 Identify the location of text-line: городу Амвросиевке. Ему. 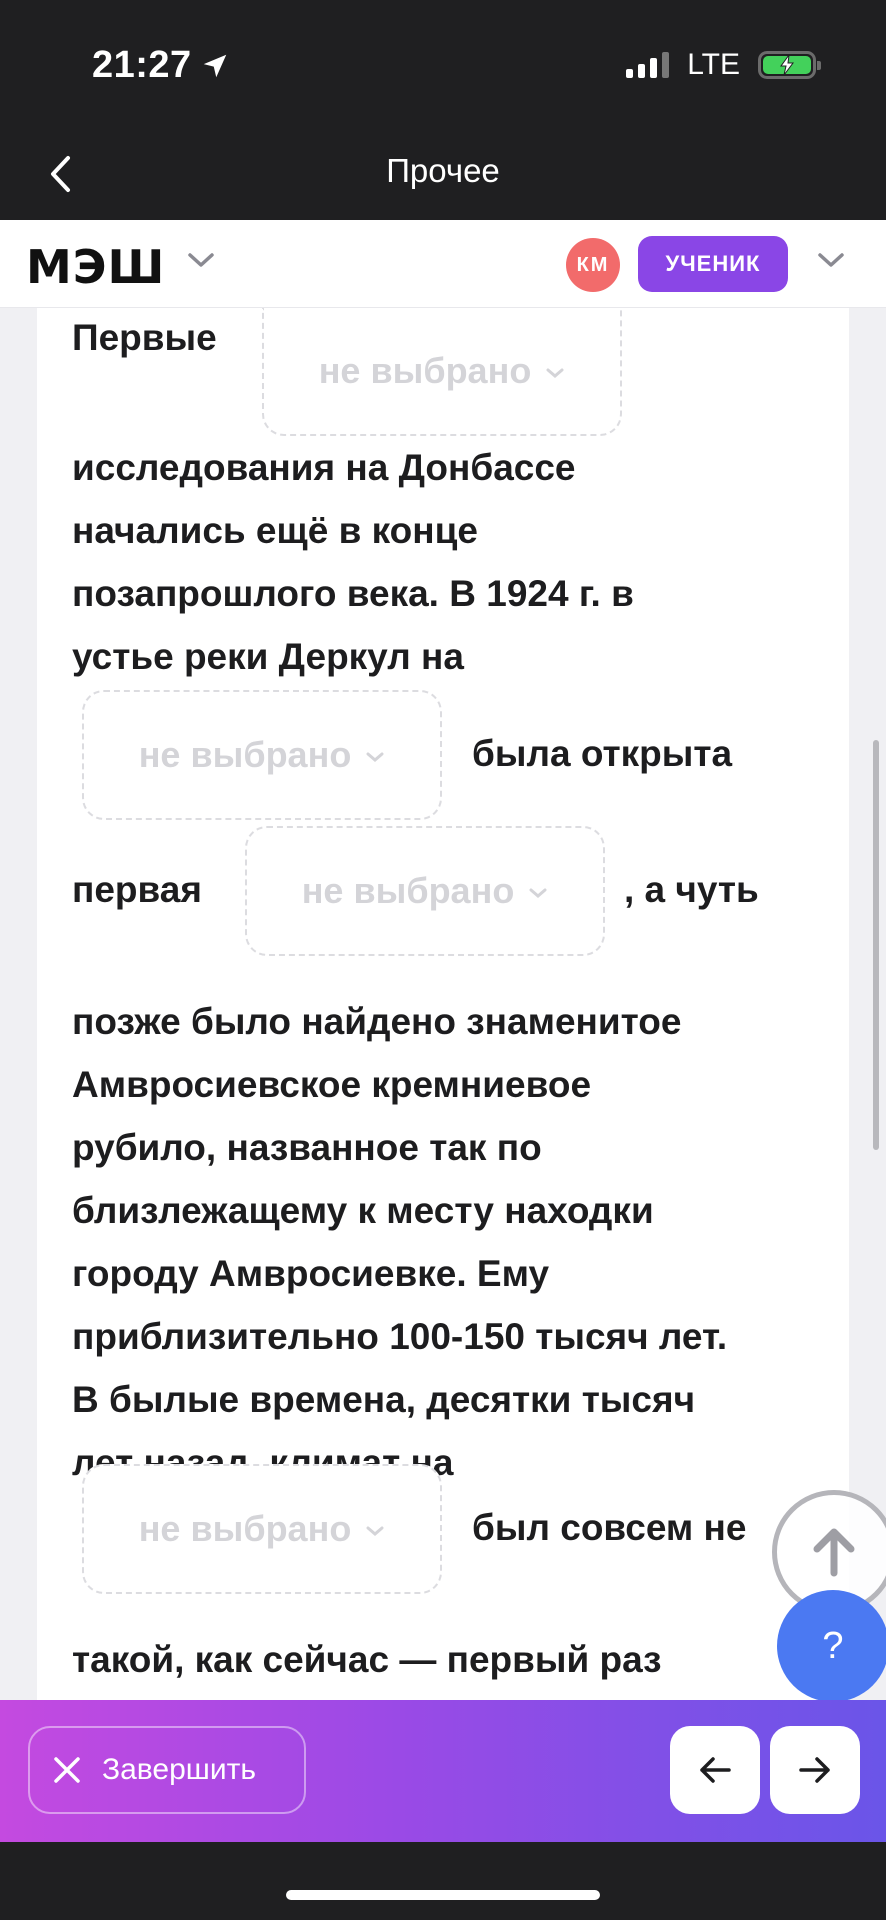
(311, 1273).